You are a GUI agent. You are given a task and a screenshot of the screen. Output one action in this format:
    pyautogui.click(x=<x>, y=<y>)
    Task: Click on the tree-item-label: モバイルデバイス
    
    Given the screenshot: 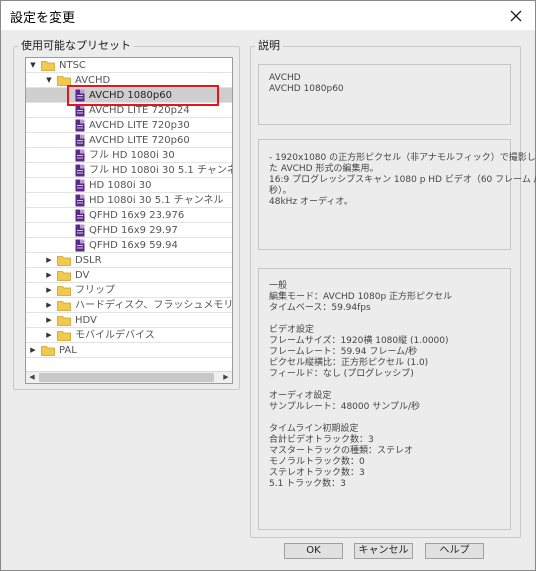 What is the action you would take?
    pyautogui.click(x=115, y=335)
    